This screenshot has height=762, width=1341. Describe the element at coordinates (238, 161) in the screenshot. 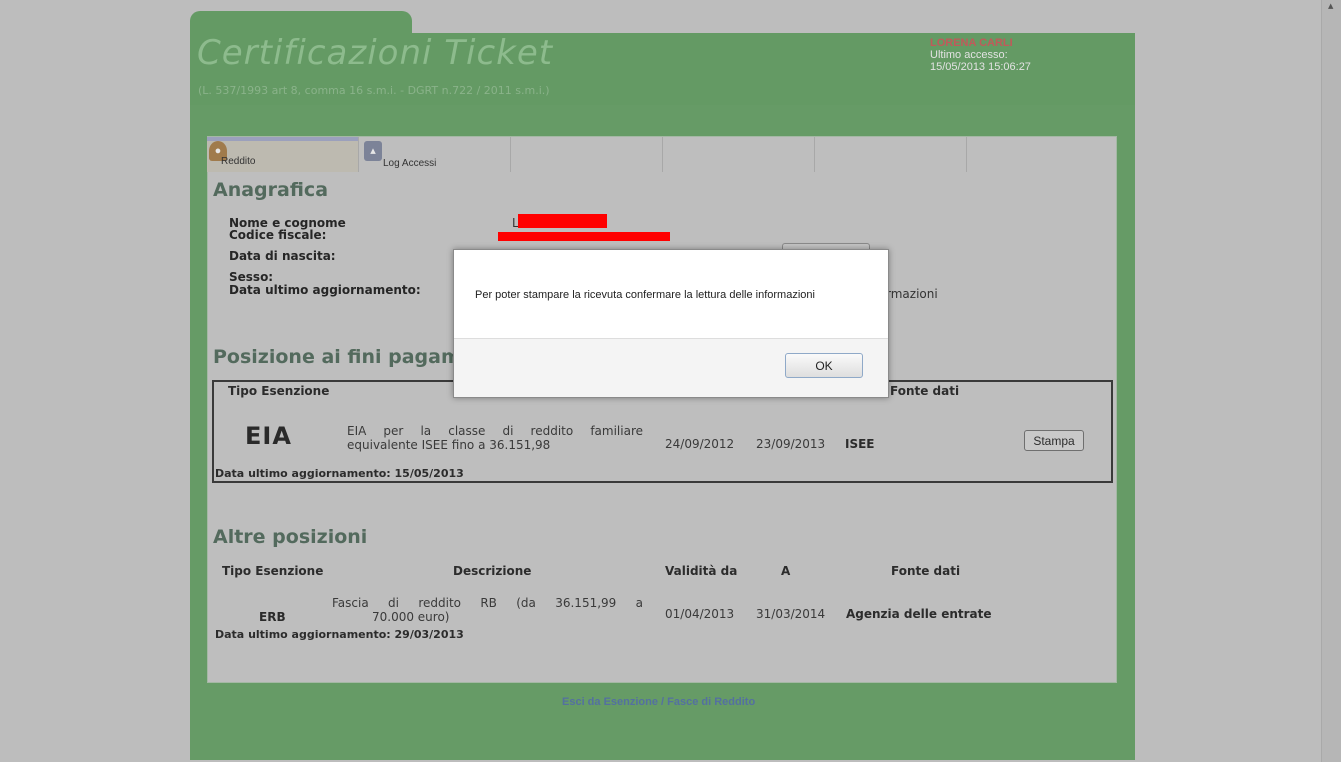

I see `tab-reddito-label: Reddito` at that location.